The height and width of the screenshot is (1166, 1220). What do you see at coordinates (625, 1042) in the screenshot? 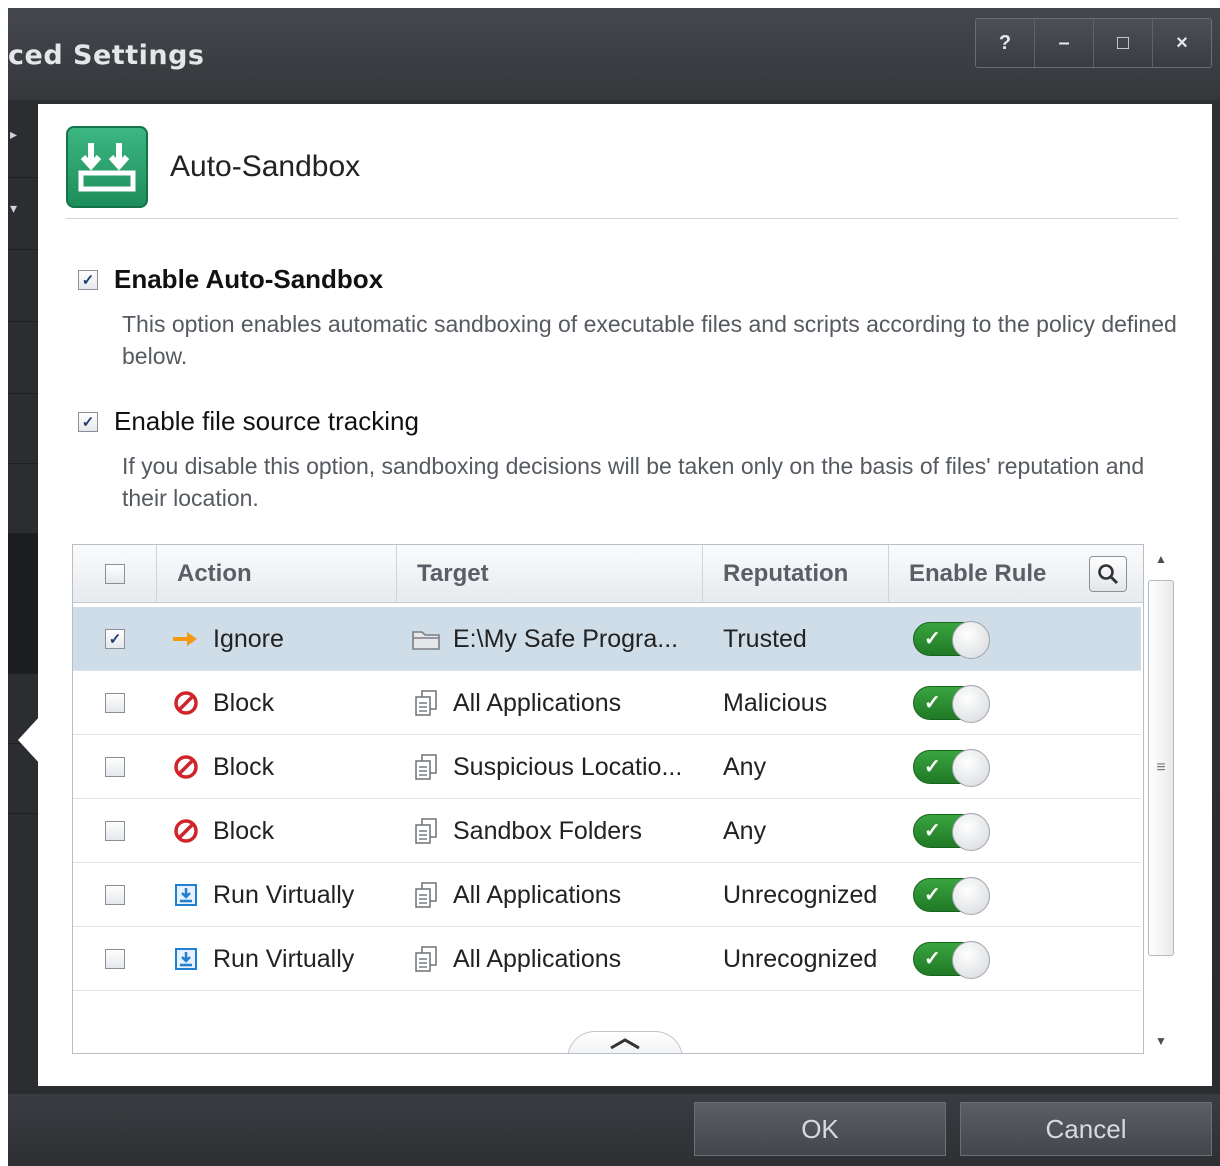
I see `collapse-tab` at bounding box center [625, 1042].